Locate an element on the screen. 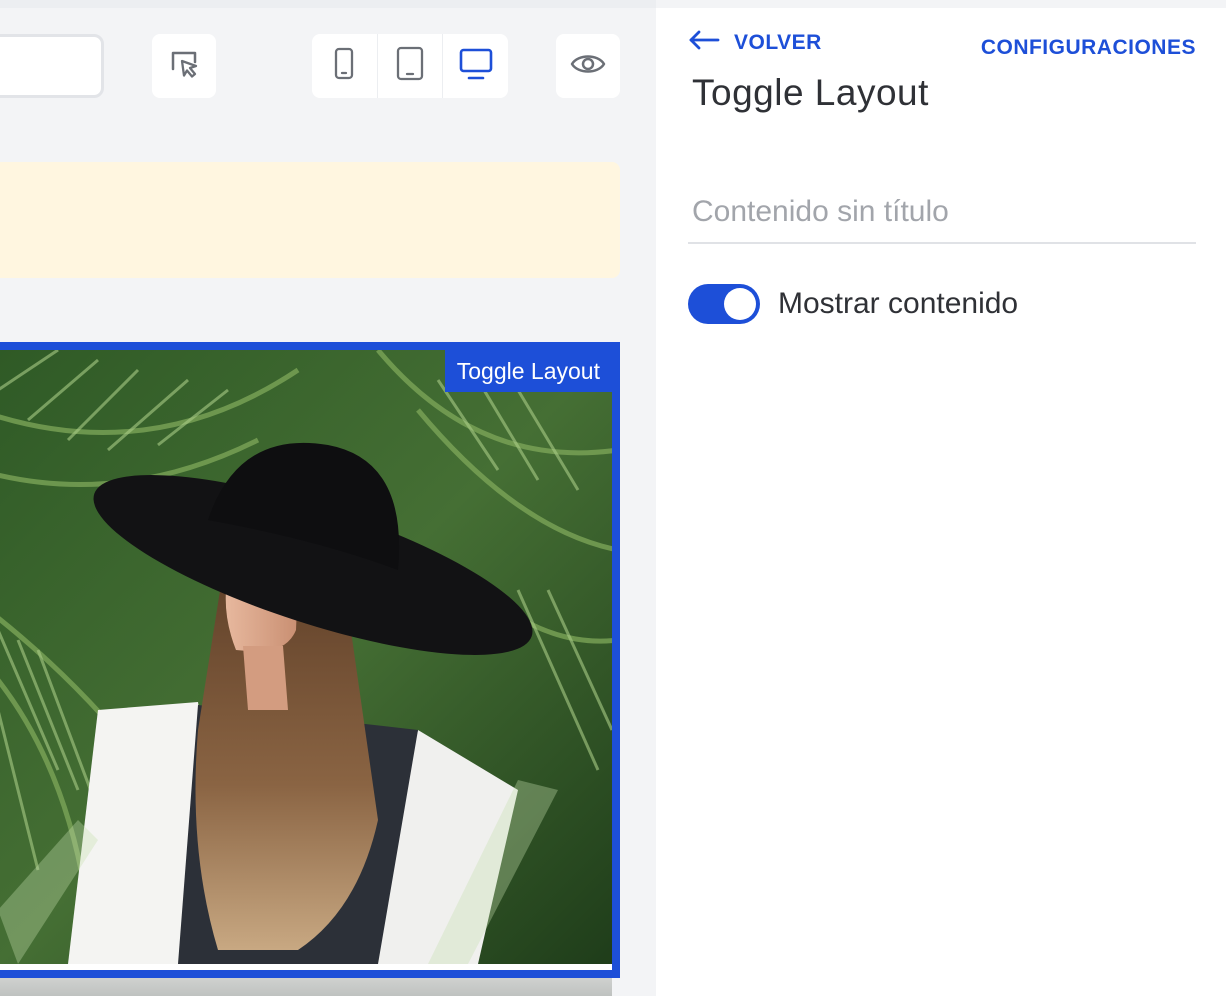 Image resolution: width=1226 pixels, height=996 pixels. desktop-view-button is located at coordinates (475, 66).